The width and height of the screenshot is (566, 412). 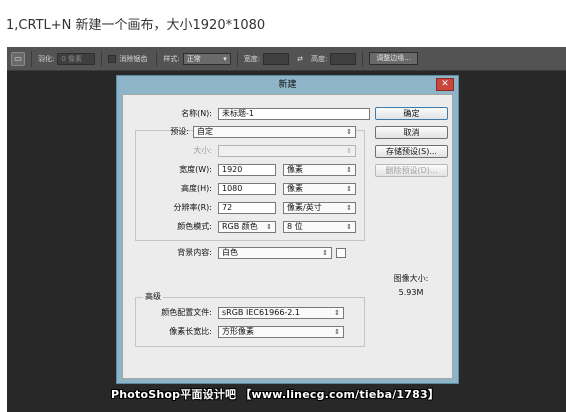 What do you see at coordinates (153, 297) in the screenshot?
I see `advanced-label: 高级` at bounding box center [153, 297].